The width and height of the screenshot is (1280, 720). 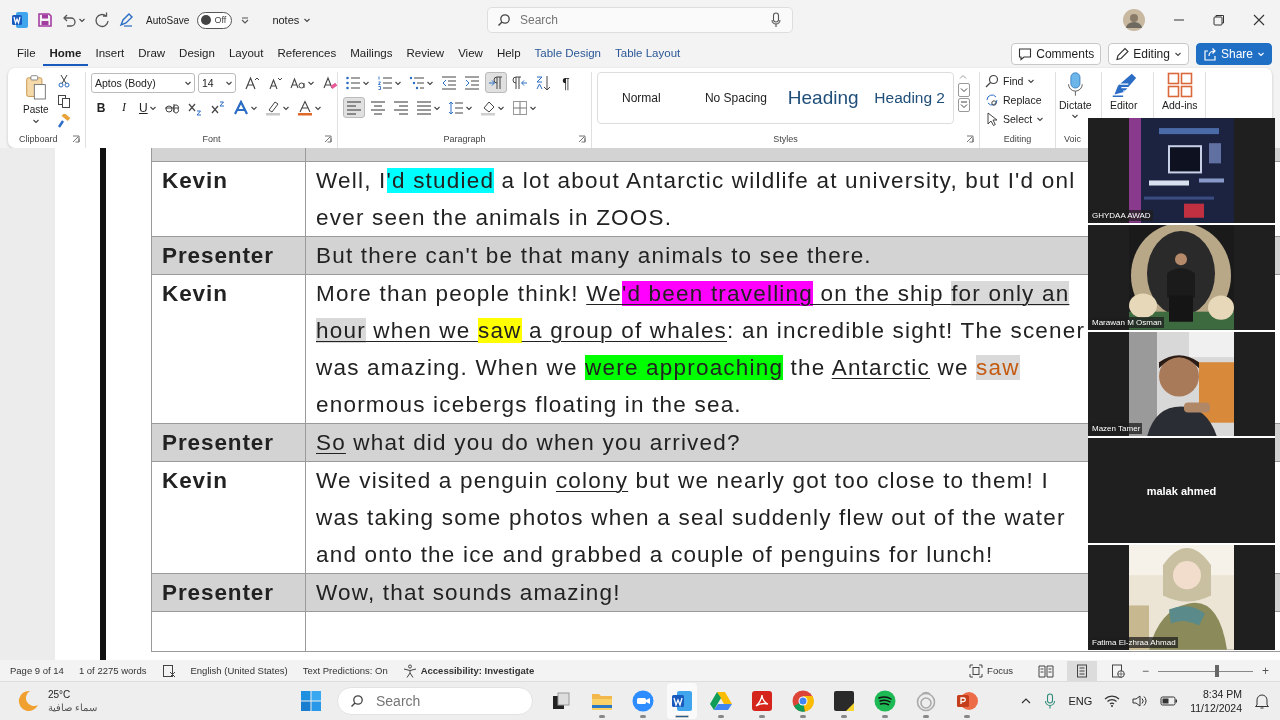 I want to click on style-option: No Spacing, so click(x=738, y=98).